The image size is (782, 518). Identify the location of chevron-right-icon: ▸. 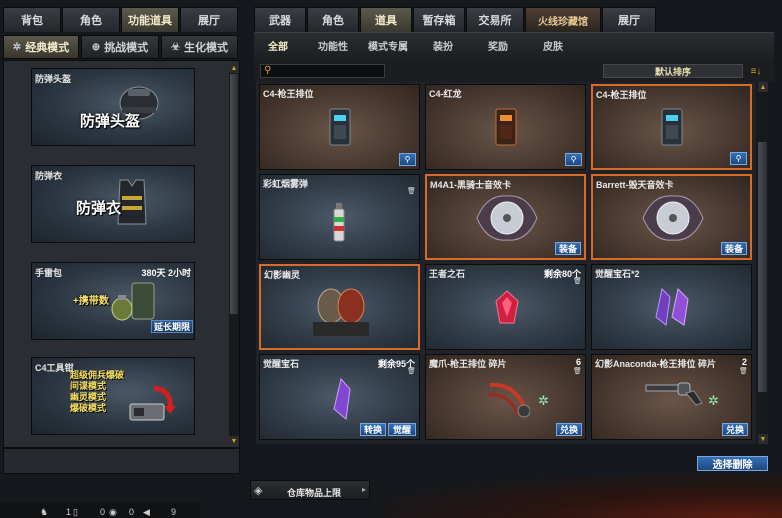
(364, 489).